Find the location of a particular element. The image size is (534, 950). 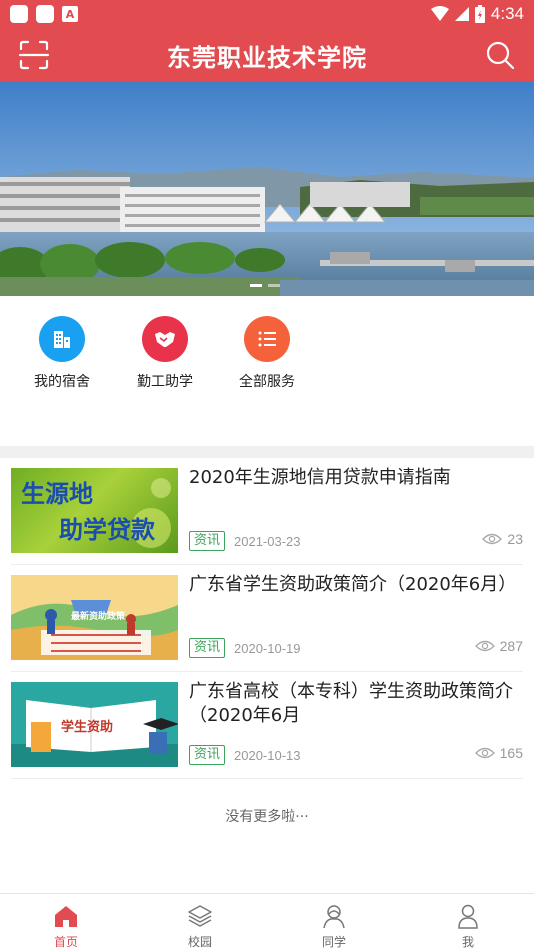

tab-label: 首页 is located at coordinates (65, 942).